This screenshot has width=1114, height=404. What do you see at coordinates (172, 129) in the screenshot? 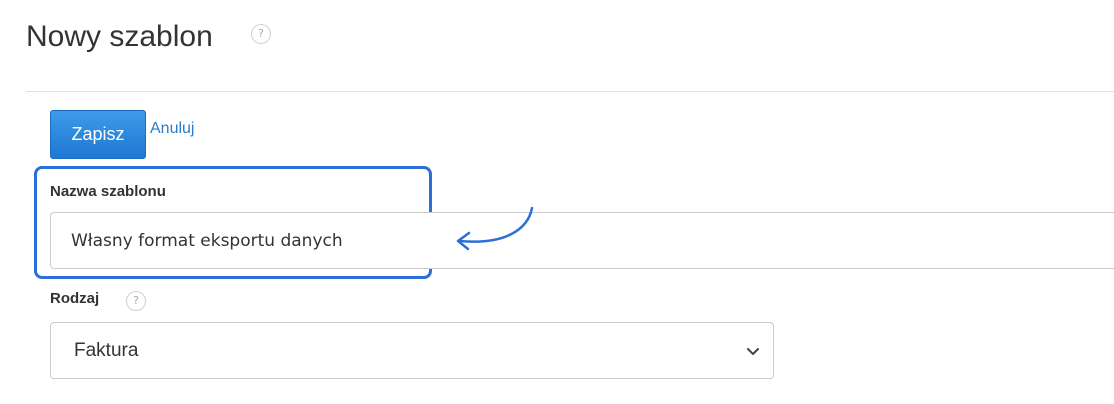
I see `cancel-link: Anuluj` at bounding box center [172, 129].